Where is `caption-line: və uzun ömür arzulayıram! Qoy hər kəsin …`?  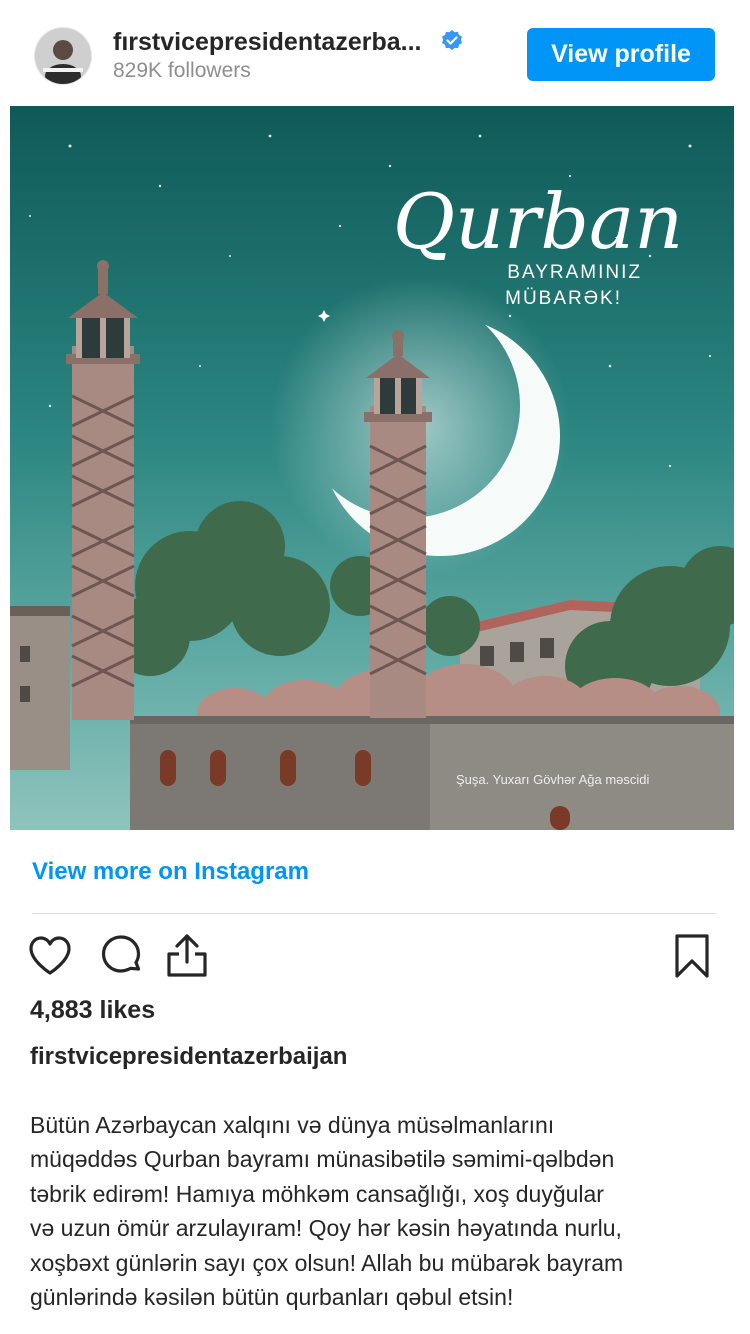
caption-line: və uzun ömür arzulayıram! Qoy hər kəsin … is located at coordinates (326, 1228).